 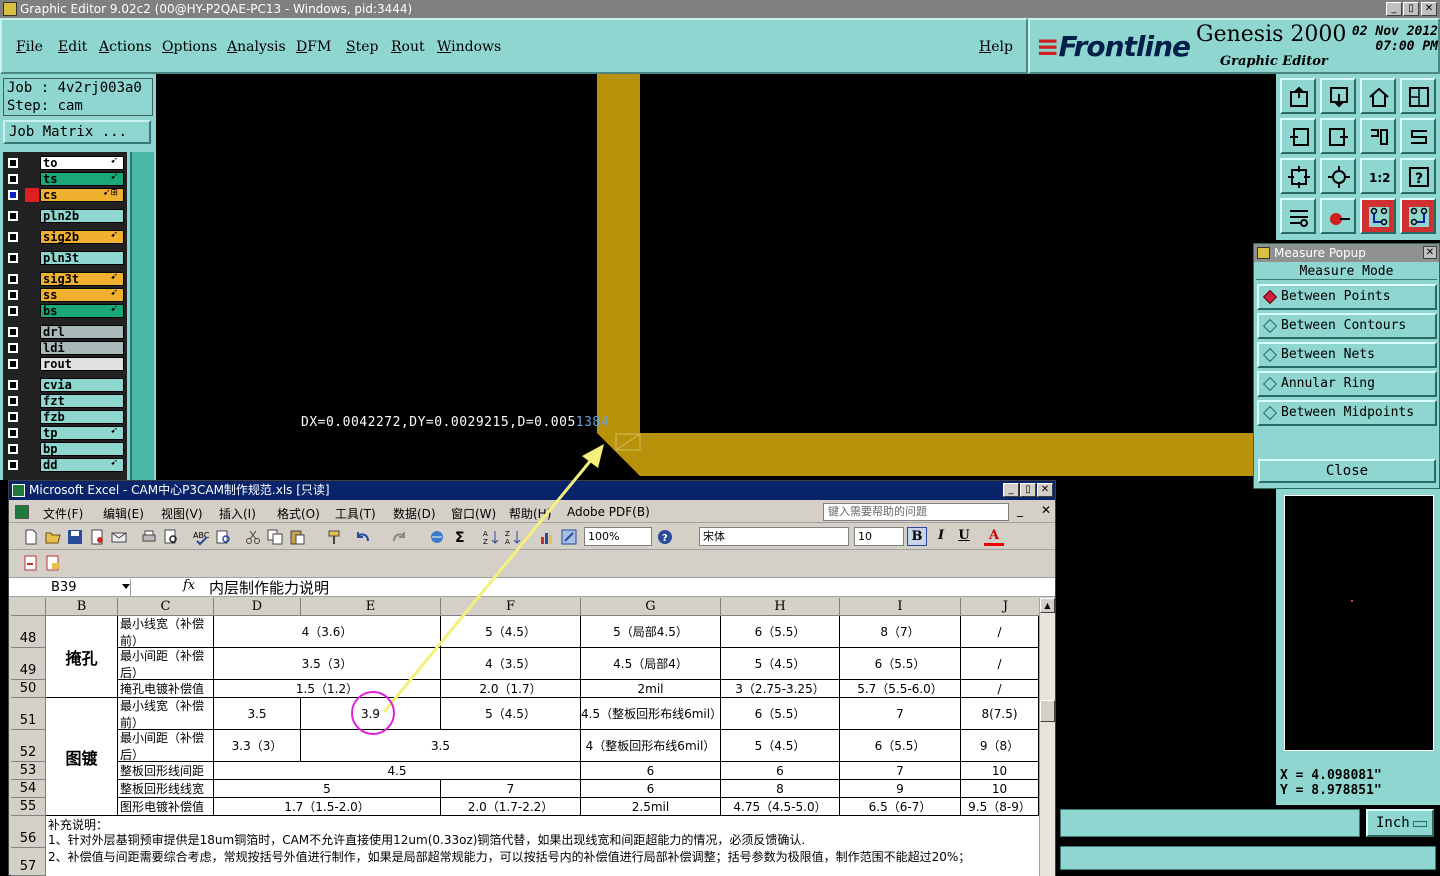 What do you see at coordinates (1347, 326) in the screenshot?
I see `option-between-contours: Between Contours` at bounding box center [1347, 326].